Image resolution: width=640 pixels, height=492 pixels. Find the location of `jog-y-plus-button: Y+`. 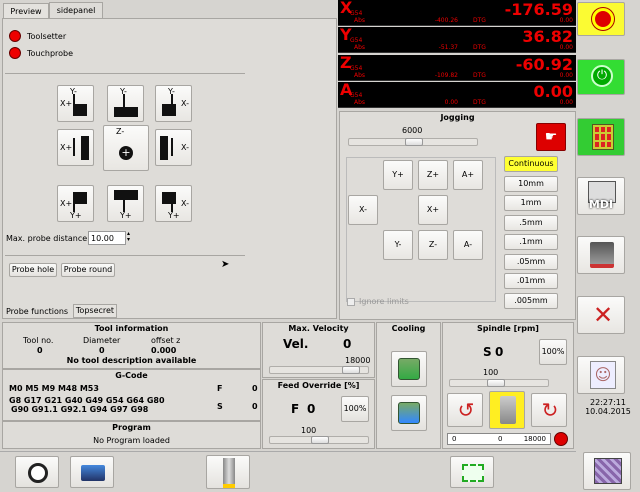

jog-y-plus-button: Y+ is located at coordinates (398, 175).